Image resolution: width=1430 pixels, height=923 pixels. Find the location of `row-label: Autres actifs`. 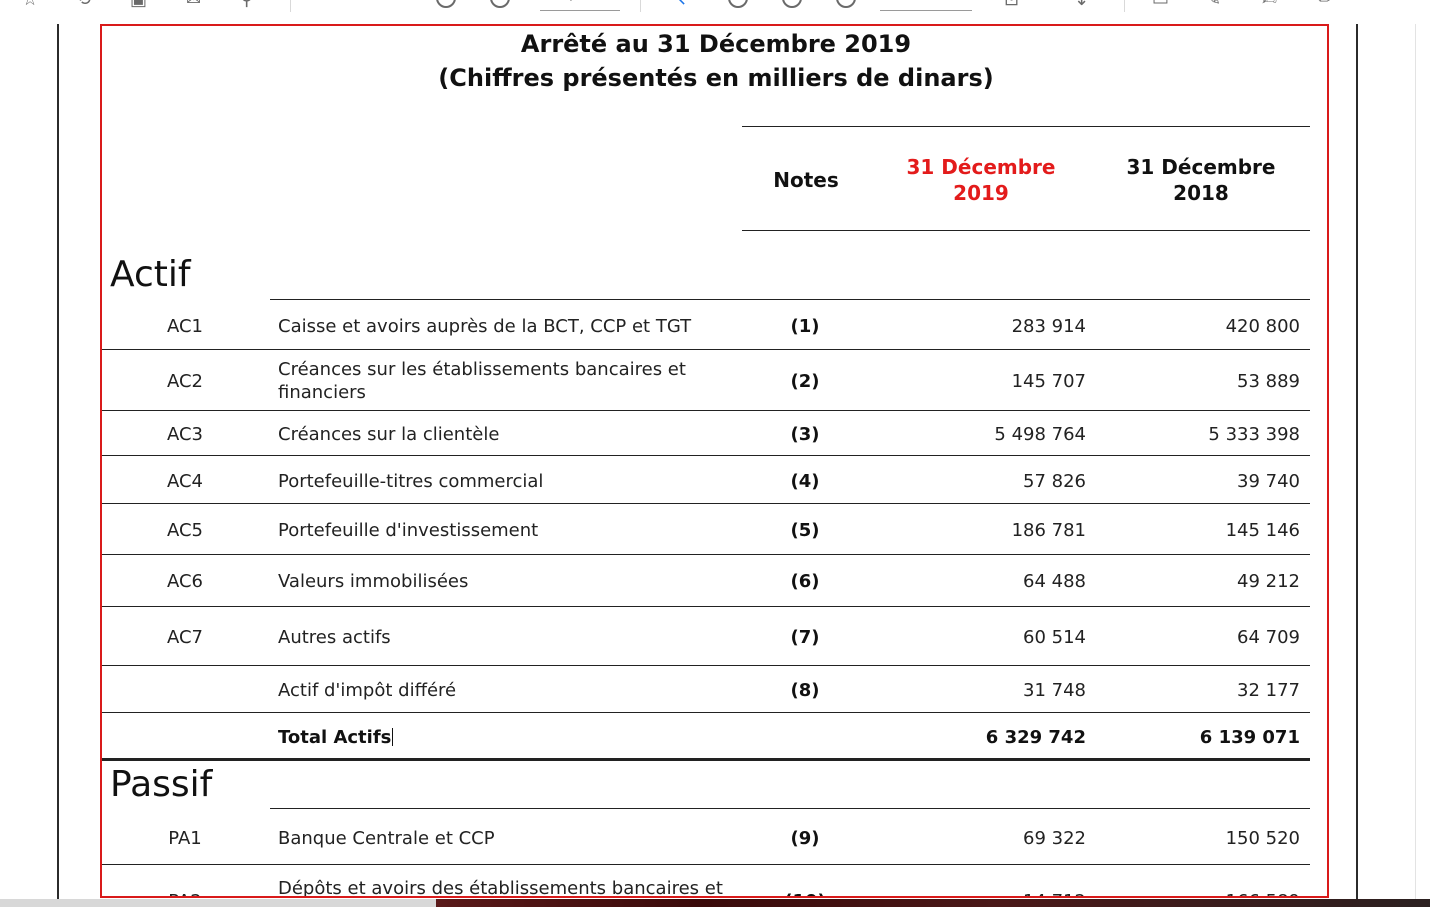

row-label: Autres actifs is located at coordinates (334, 637).